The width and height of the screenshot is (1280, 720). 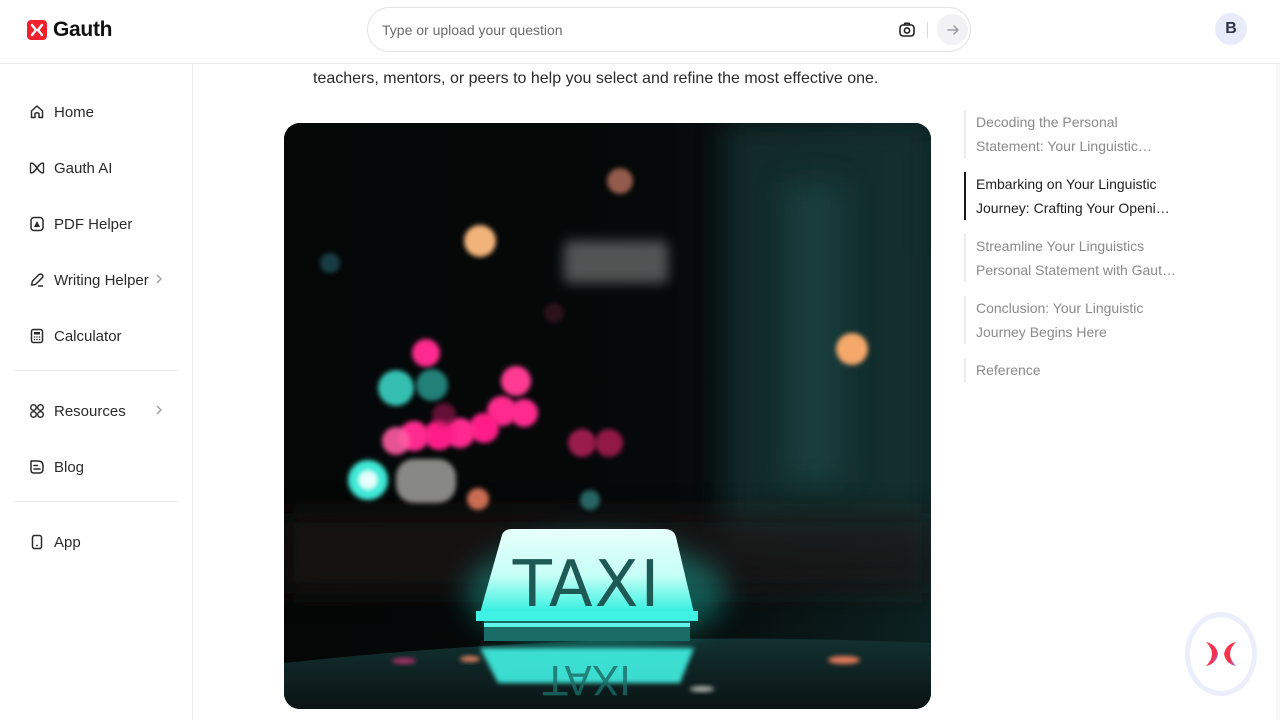 What do you see at coordinates (37, 168) in the screenshot?
I see `gauth-ai-icon` at bounding box center [37, 168].